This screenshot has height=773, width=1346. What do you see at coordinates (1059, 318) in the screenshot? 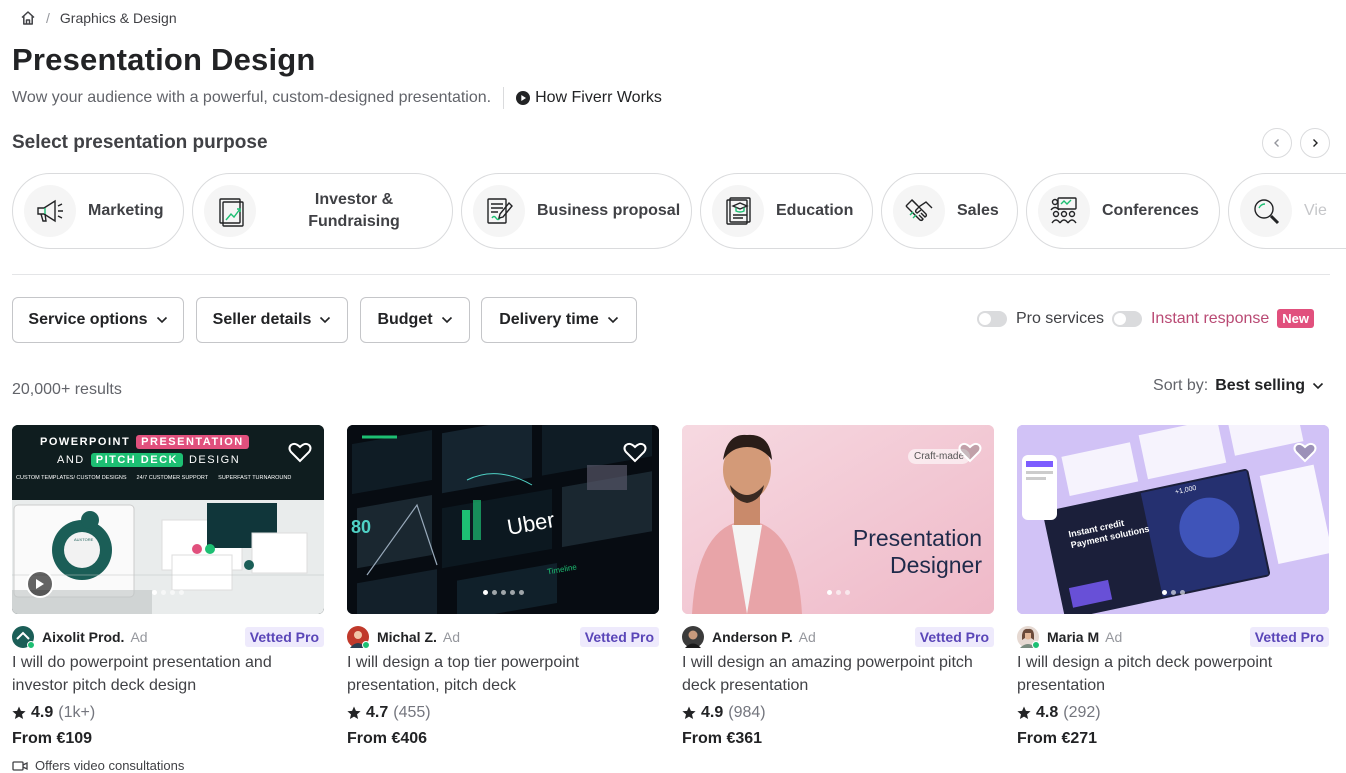
I see `pro-services-label: Pro services` at bounding box center [1059, 318].